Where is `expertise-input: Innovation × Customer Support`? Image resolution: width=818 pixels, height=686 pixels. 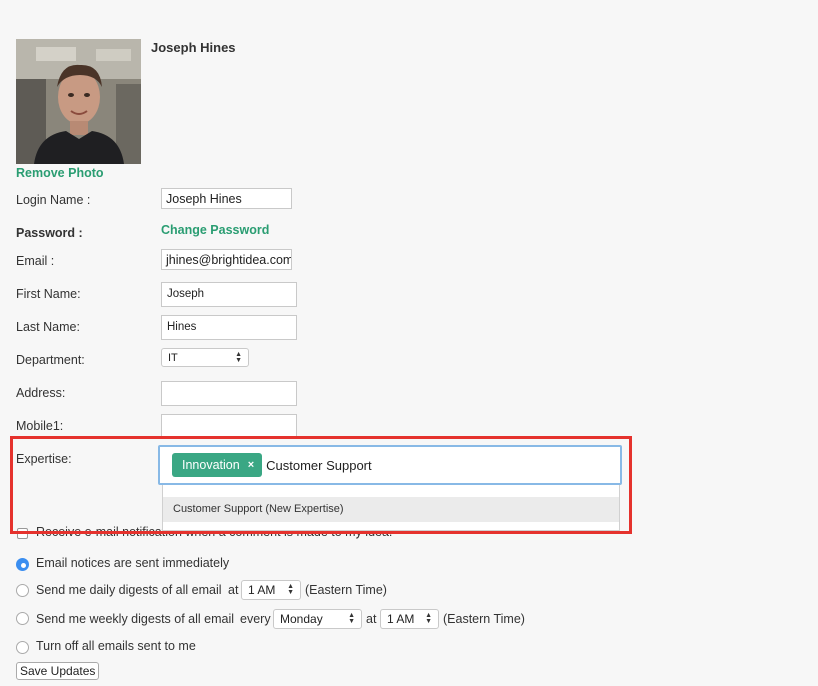 expertise-input: Innovation × Customer Support is located at coordinates (390, 465).